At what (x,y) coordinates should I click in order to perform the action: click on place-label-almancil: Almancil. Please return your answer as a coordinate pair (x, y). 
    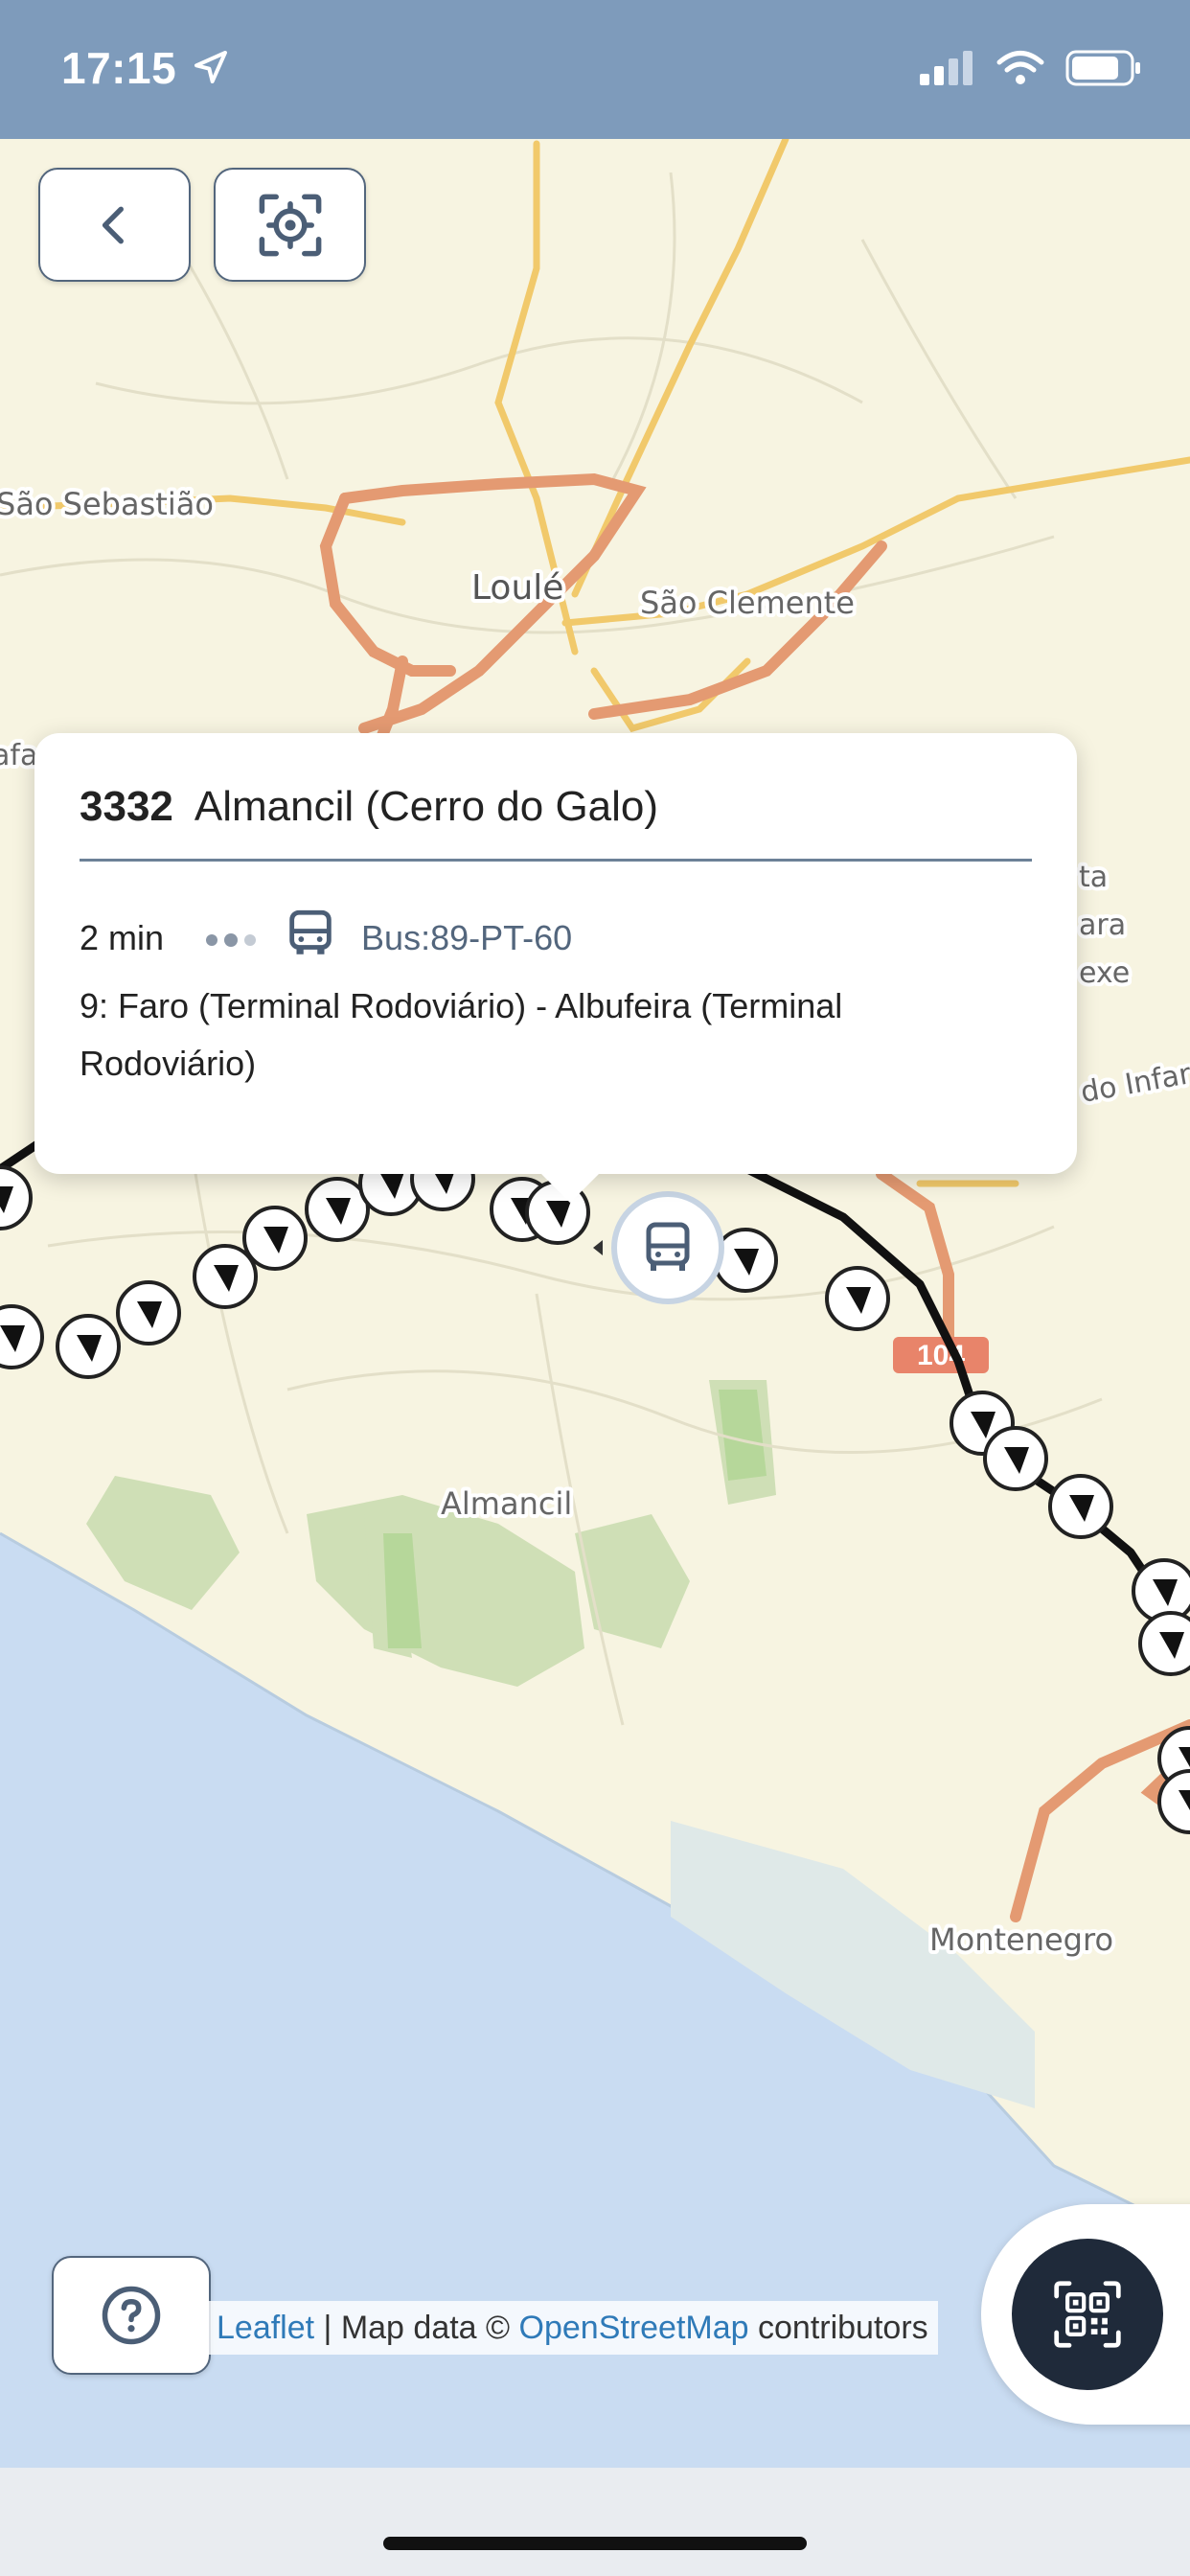
    Looking at the image, I should click on (507, 1503).